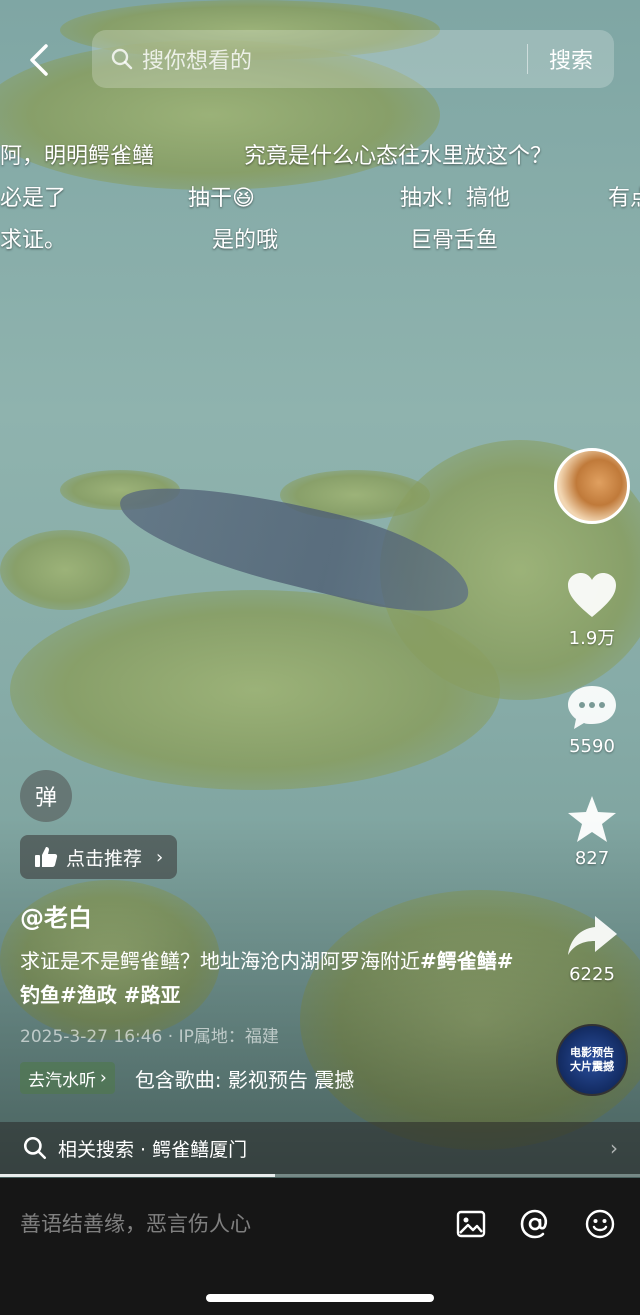  What do you see at coordinates (65, 570) in the screenshot?
I see `duckweed-patch` at bounding box center [65, 570].